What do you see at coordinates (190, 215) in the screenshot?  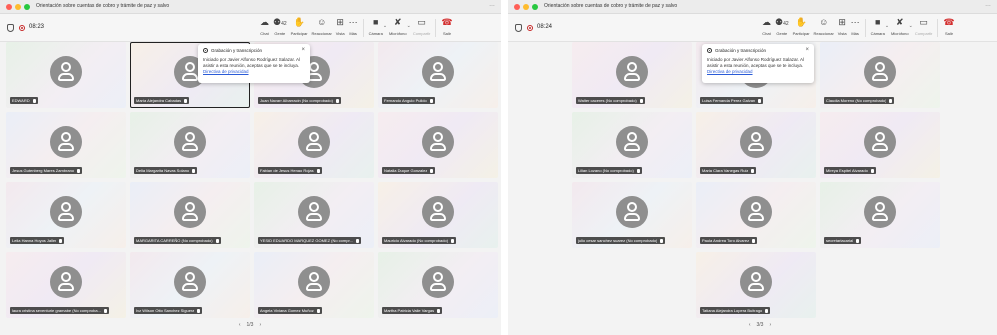 I see `participant-tile: MARGARITA CARREÑO (No comprobado)` at bounding box center [190, 215].